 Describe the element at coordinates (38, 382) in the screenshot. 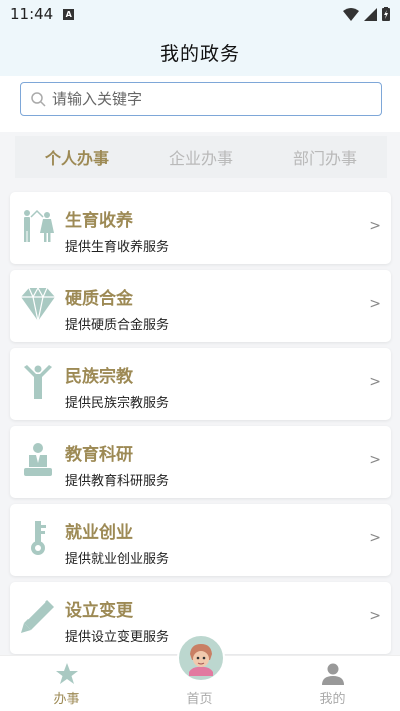

I see `person-arms-up-icon` at that location.